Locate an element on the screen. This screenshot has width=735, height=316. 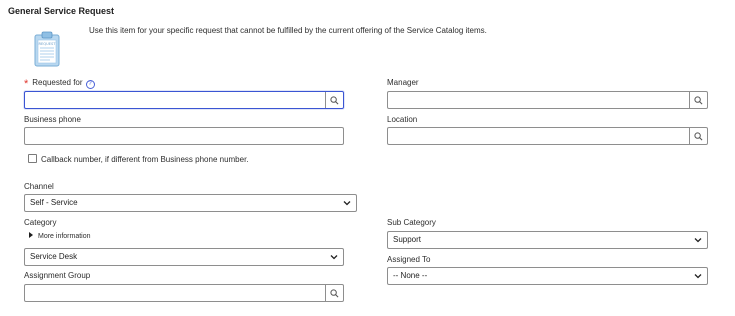
channel-selected-value: Self - Service is located at coordinates (54, 202).